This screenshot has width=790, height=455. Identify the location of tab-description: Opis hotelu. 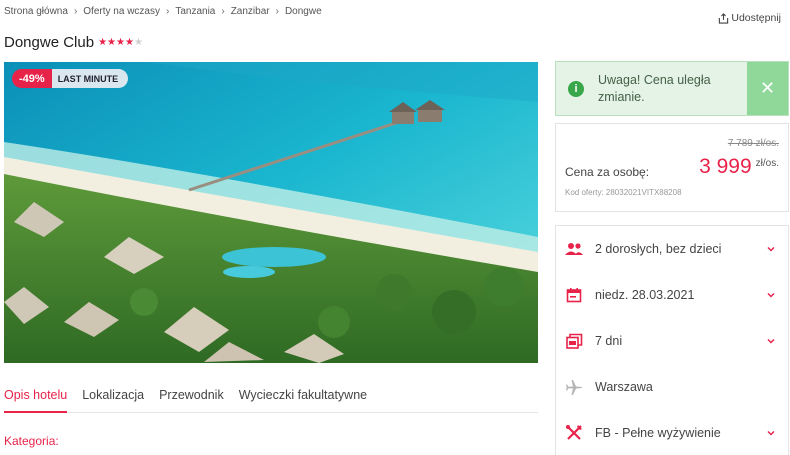
(36, 396).